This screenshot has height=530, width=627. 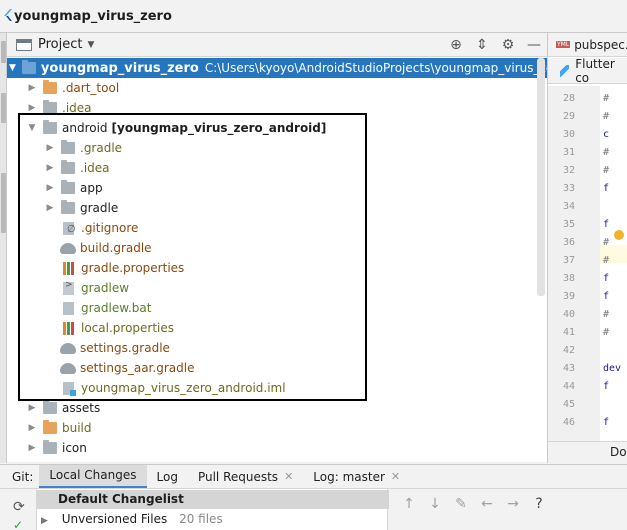 What do you see at coordinates (569, 368) in the screenshot?
I see `line-number: 43` at bounding box center [569, 368].